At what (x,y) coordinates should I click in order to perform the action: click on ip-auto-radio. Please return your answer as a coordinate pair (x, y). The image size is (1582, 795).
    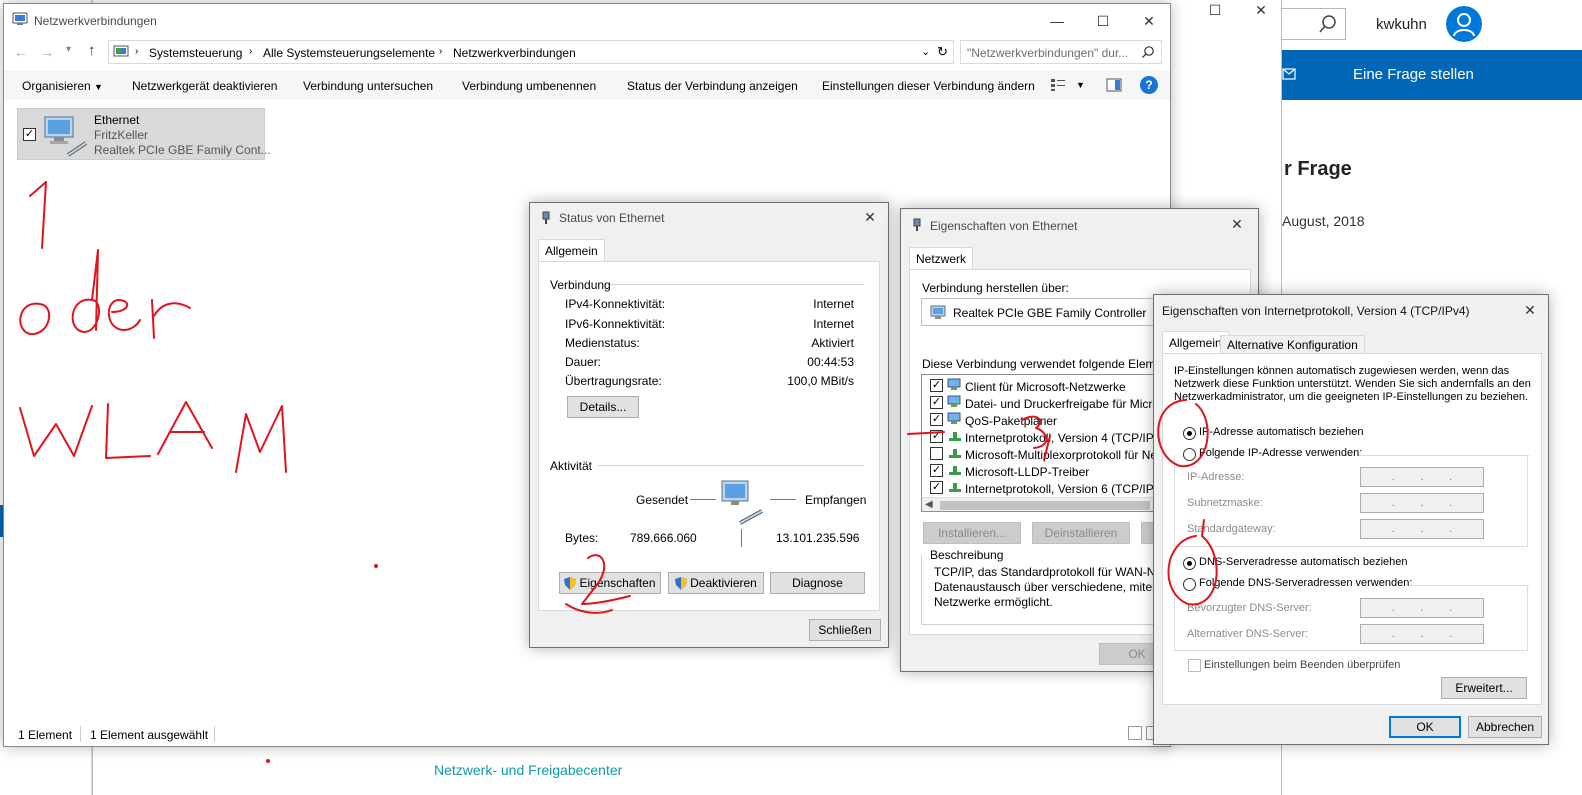
    Looking at the image, I should click on (1189, 433).